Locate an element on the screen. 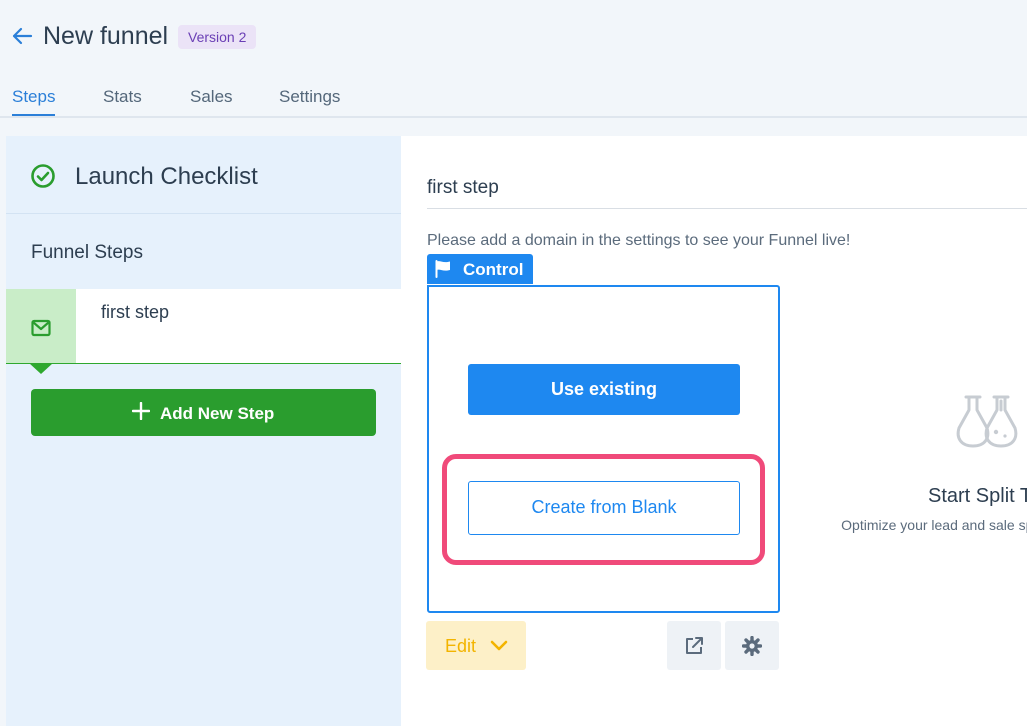  open-page-button is located at coordinates (694, 645).